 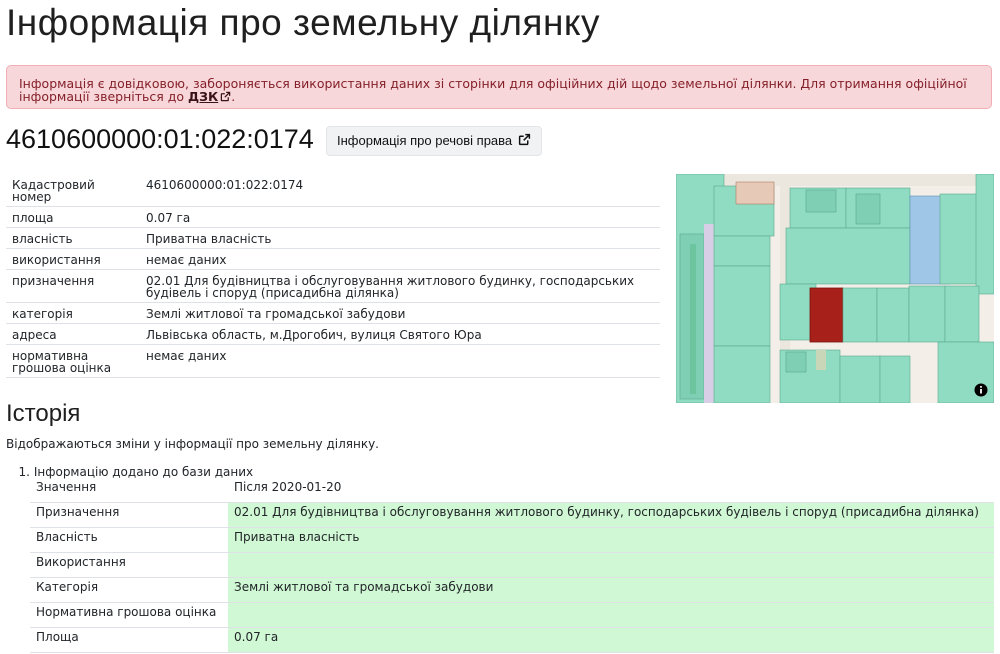 What do you see at coordinates (73, 217) in the screenshot?
I see `property-key: площа` at bounding box center [73, 217].